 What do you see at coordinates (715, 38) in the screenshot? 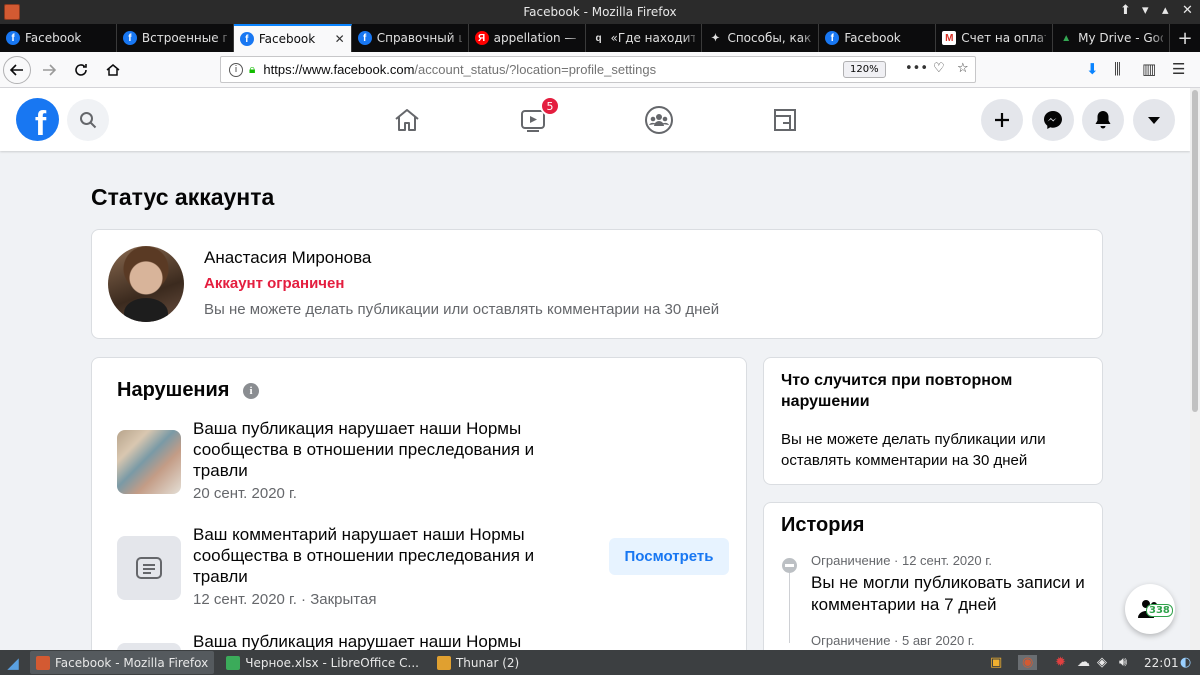
I see `sparkle-icon: ✦` at bounding box center [715, 38].